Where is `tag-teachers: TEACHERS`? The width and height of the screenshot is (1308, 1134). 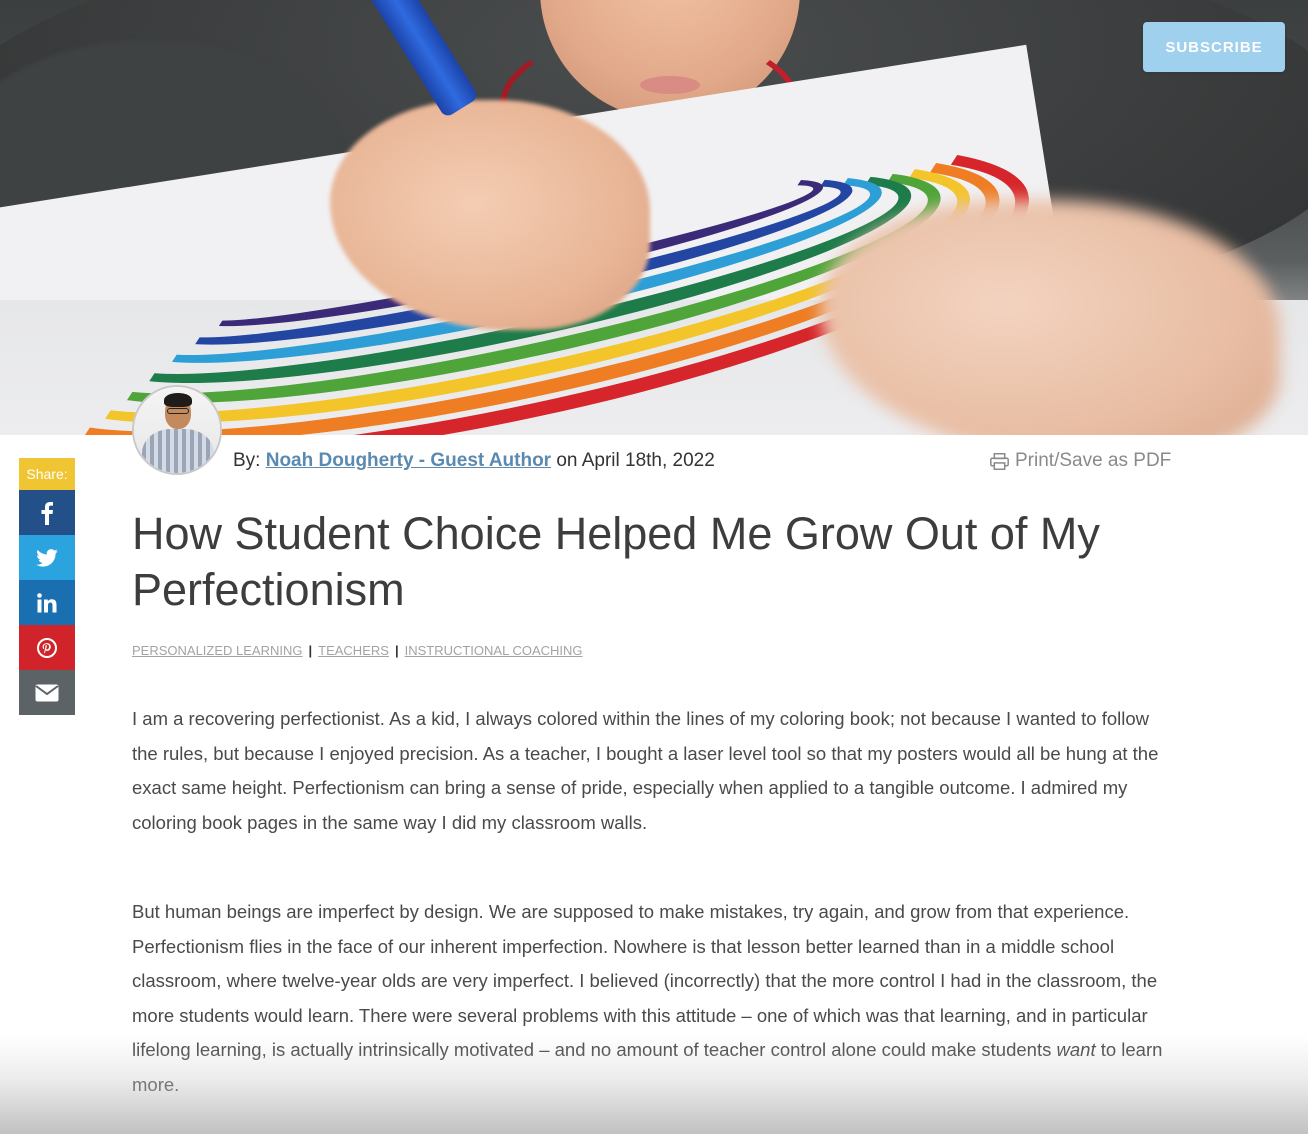
tag-teachers: TEACHERS is located at coordinates (353, 650).